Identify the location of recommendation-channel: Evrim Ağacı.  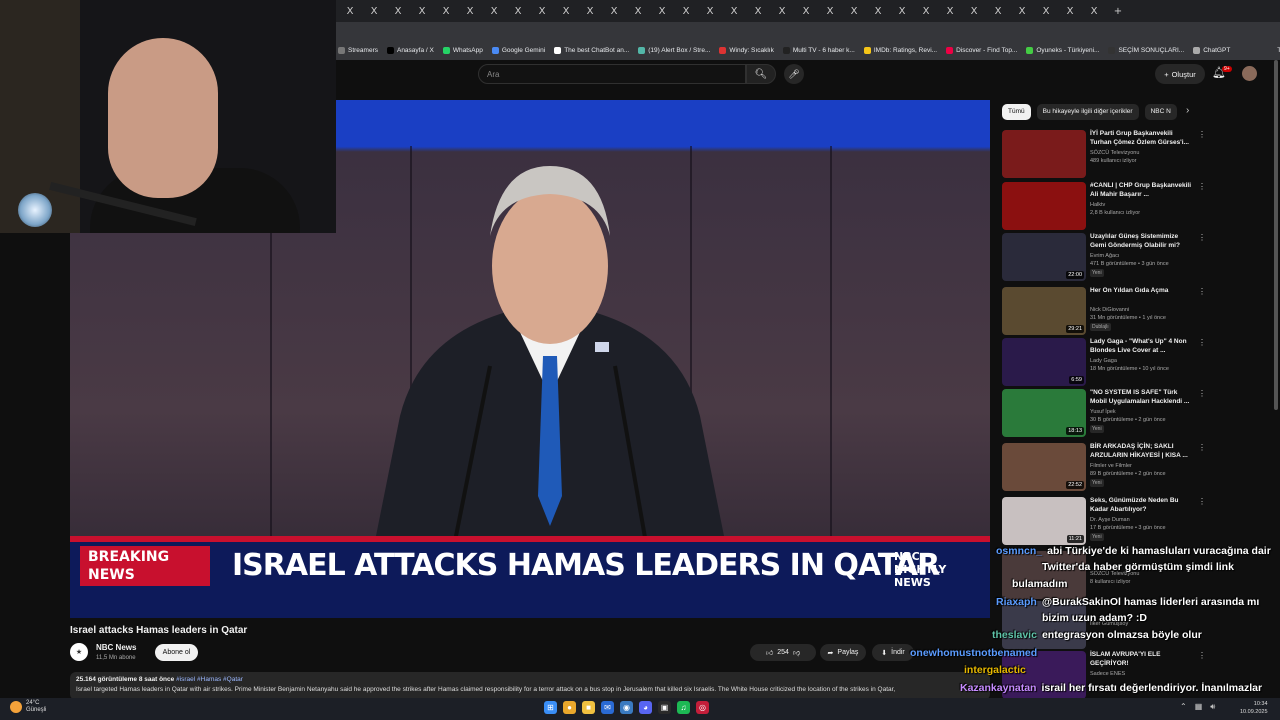
(1104, 256).